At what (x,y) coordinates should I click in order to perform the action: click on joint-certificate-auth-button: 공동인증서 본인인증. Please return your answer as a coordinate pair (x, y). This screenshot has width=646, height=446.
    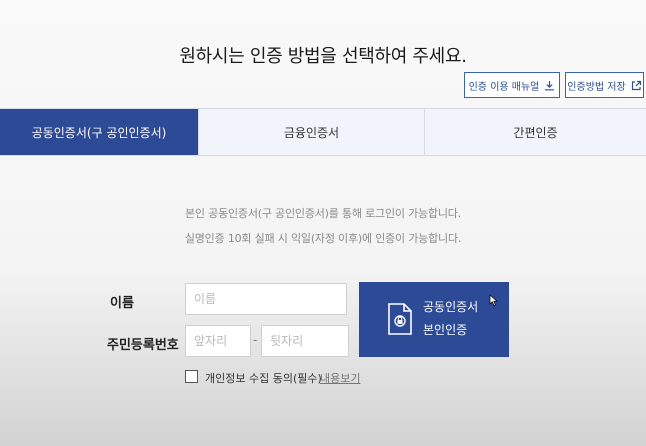
    Looking at the image, I should click on (434, 319).